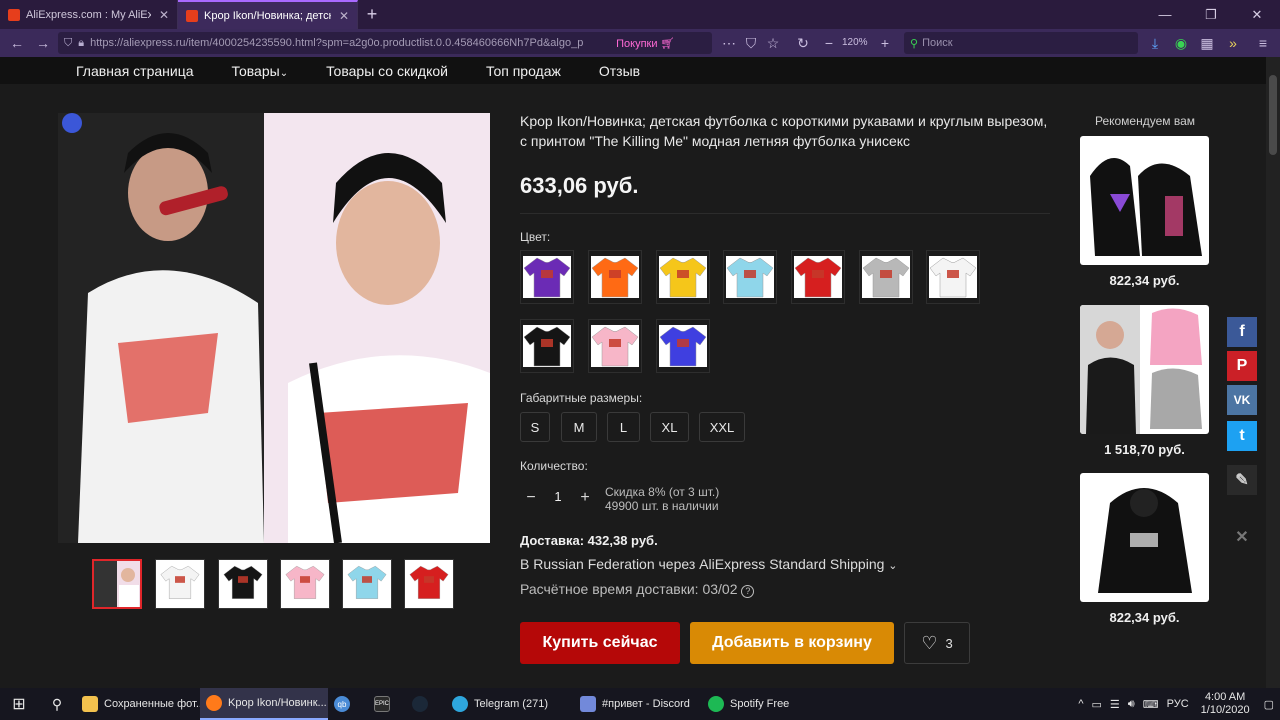  What do you see at coordinates (1115, 704) in the screenshot?
I see `network-icon: ☰` at bounding box center [1115, 704].